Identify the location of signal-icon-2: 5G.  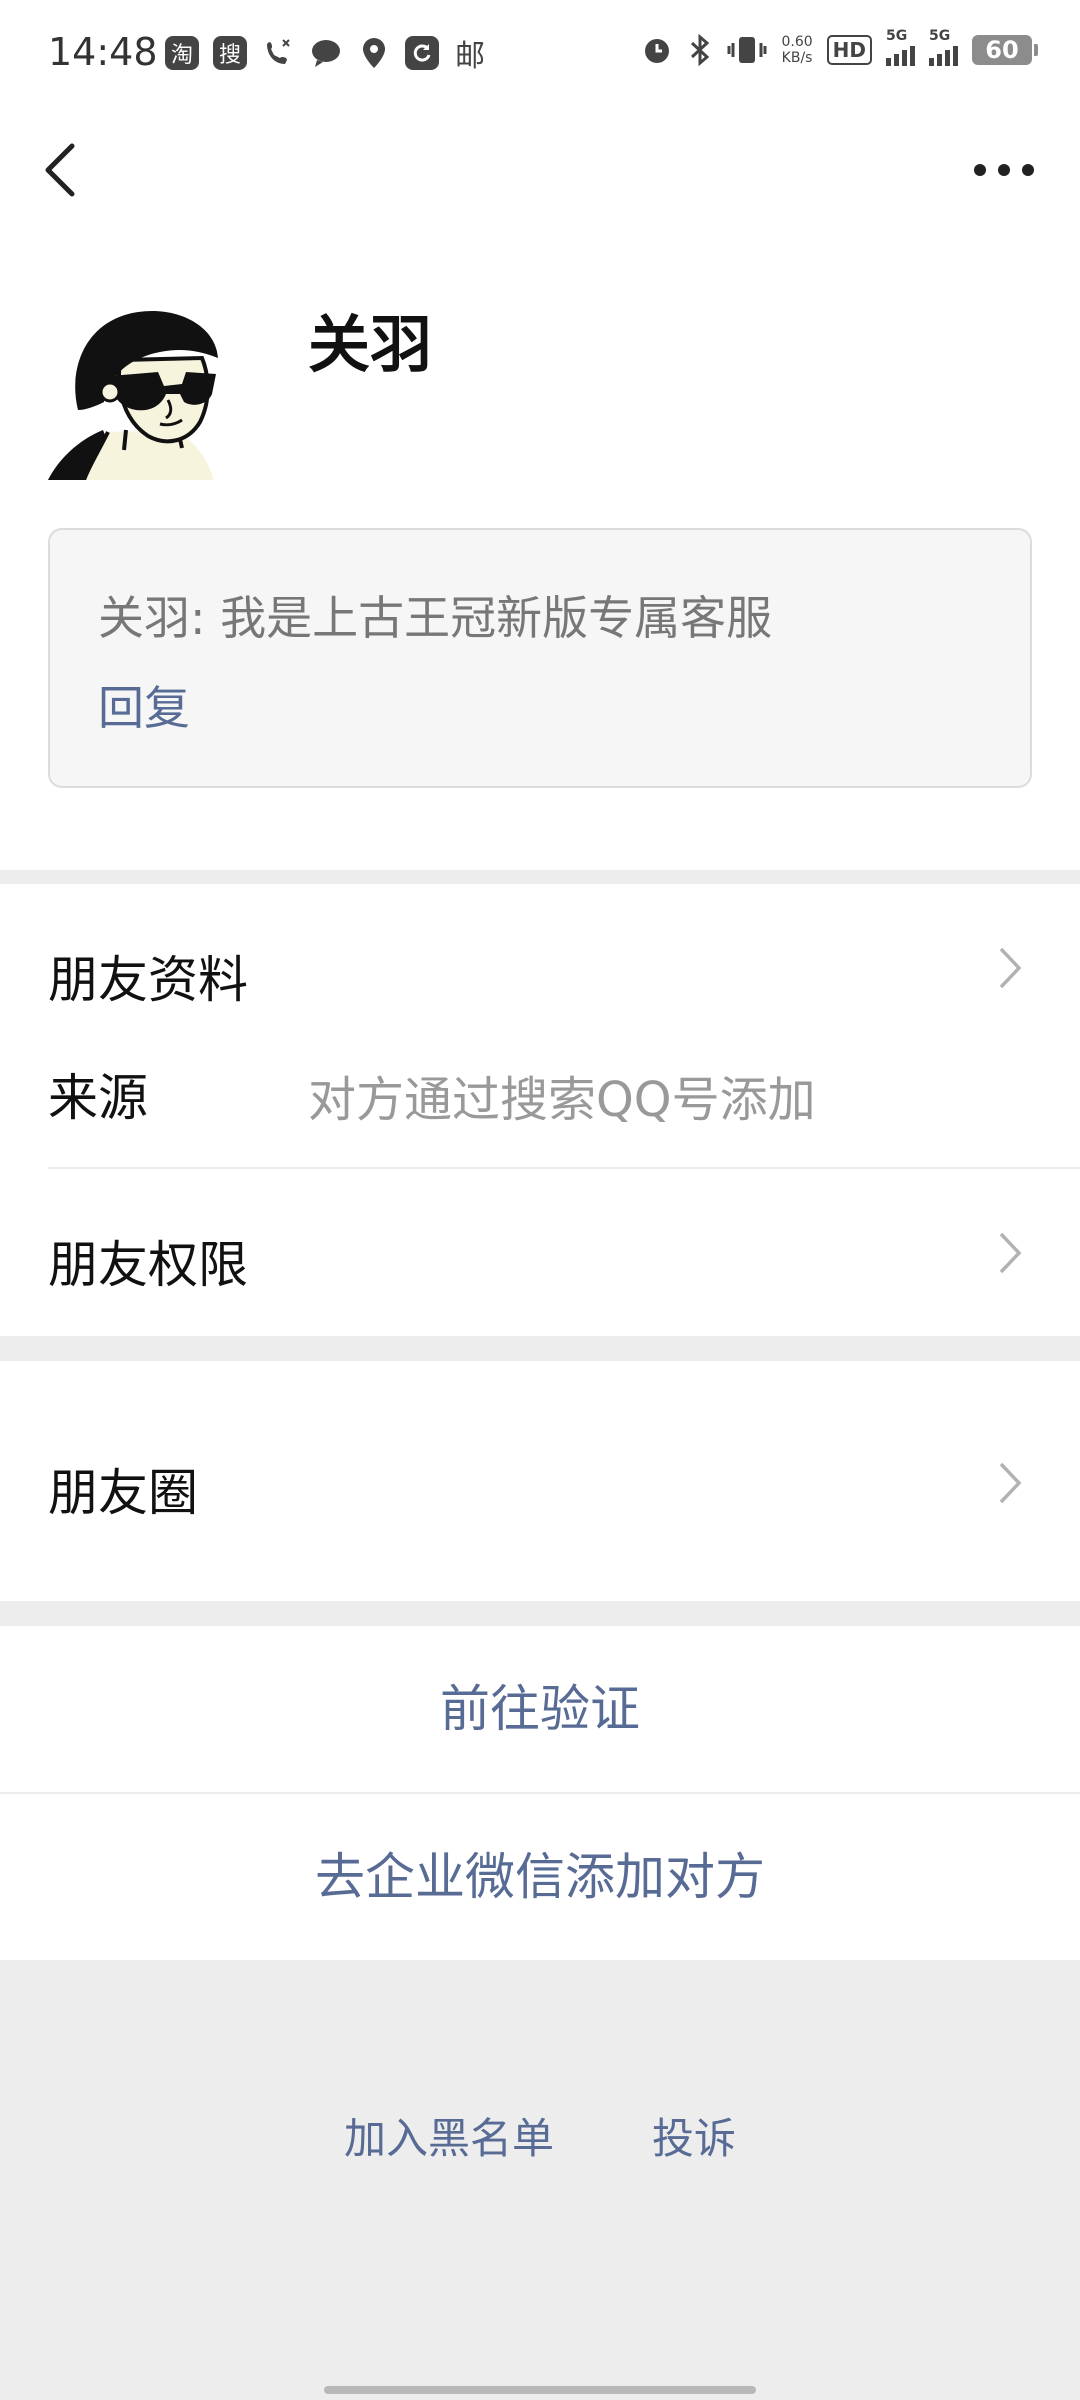
(943, 47).